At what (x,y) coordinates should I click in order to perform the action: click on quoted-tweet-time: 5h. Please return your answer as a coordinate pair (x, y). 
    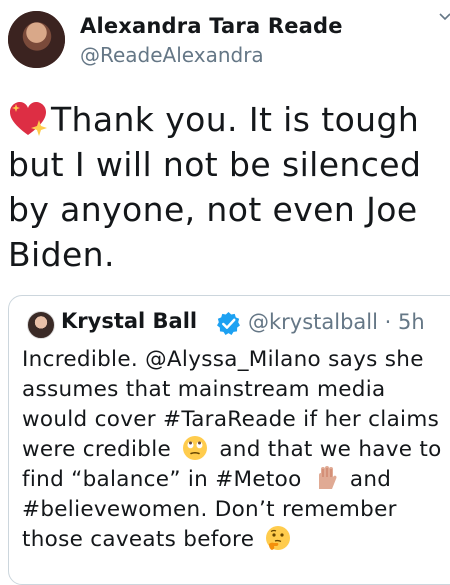
    Looking at the image, I should click on (411, 322).